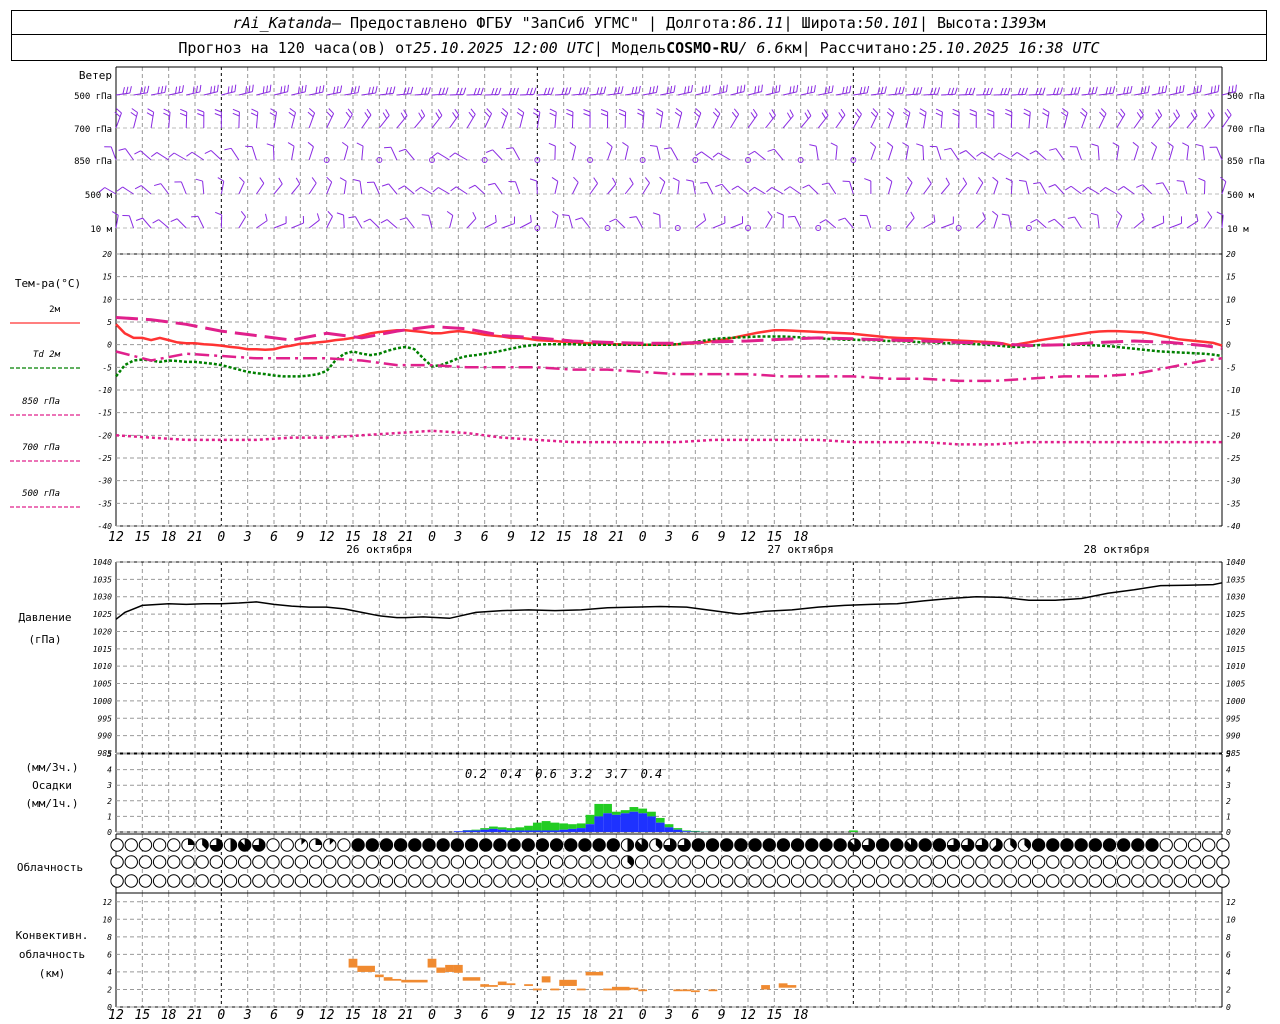 This screenshot has height=1024, width=1280. Describe the element at coordinates (1228, 754) in the screenshot. I see `y-tick-label-right: 5` at that location.